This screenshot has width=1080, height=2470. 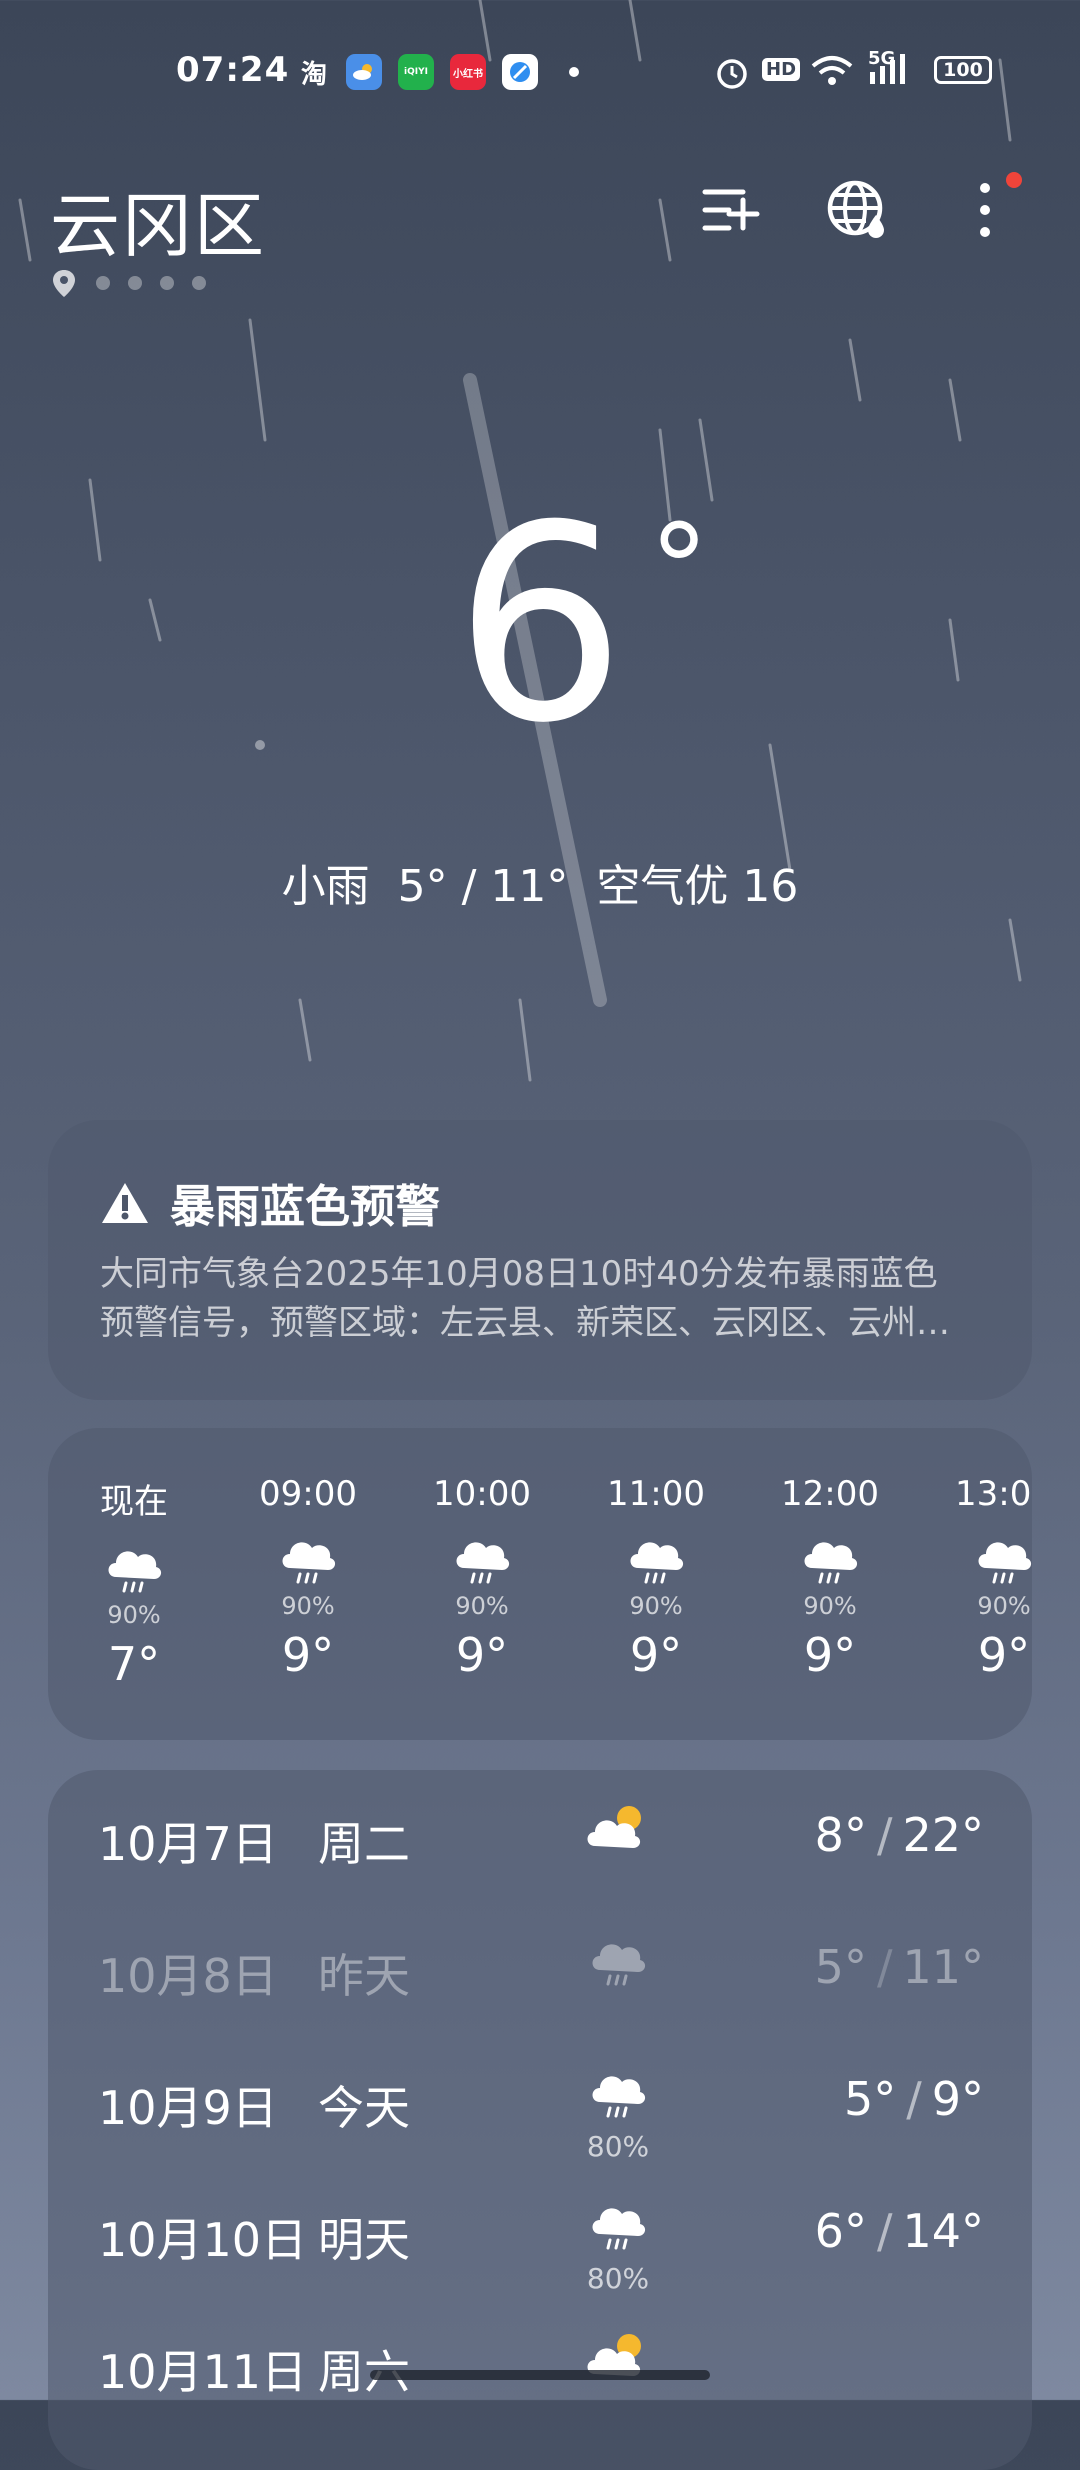 What do you see at coordinates (781, 69) in the screenshot?
I see `hd-badge: HD` at bounding box center [781, 69].